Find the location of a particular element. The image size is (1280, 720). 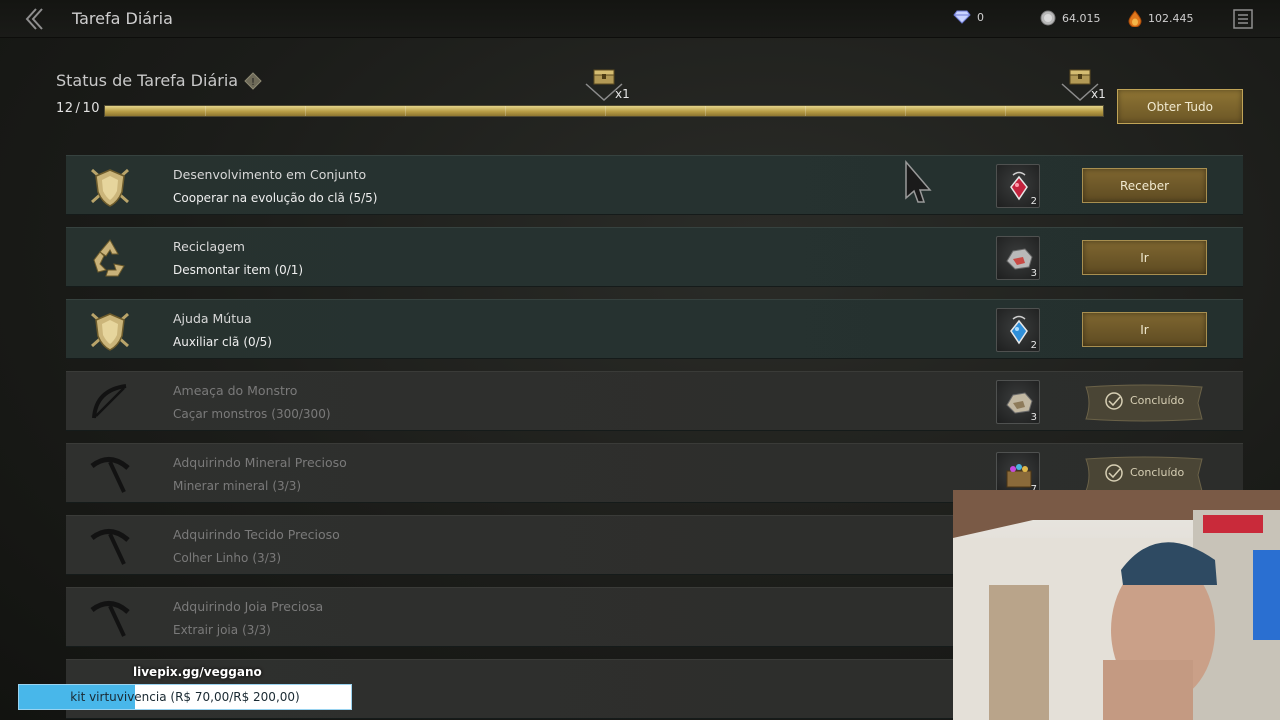

task-desc-text: Caçar monstros is located at coordinates (220, 414).